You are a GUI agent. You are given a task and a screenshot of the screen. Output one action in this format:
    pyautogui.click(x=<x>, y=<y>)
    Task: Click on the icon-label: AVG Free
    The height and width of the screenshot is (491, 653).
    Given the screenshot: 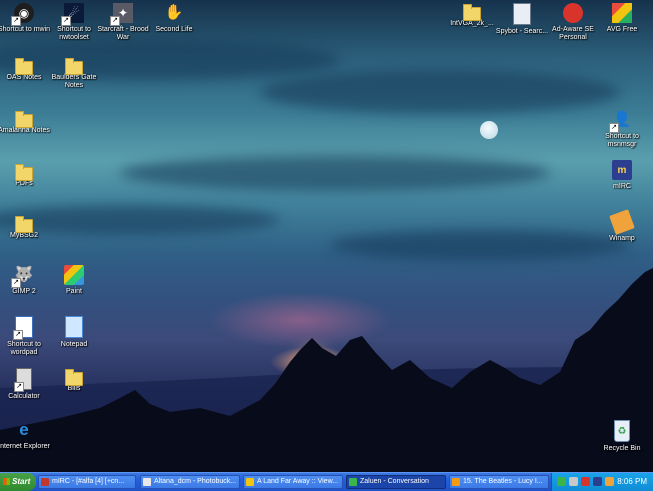 What is the action you would take?
    pyautogui.click(x=622, y=29)
    